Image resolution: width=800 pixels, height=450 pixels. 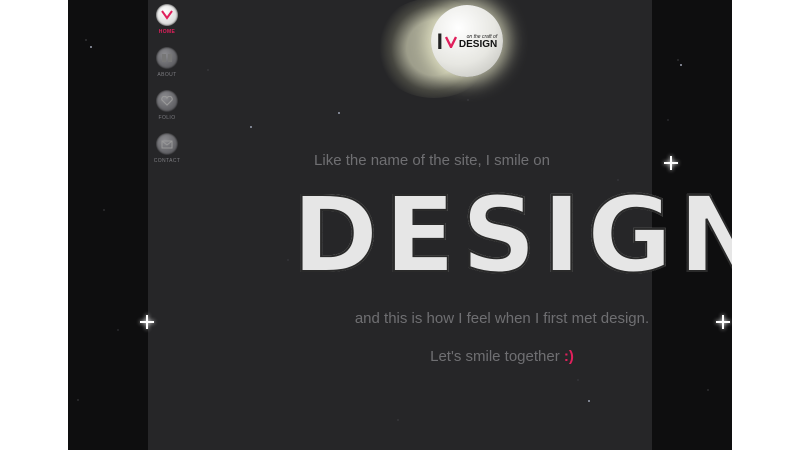 I want to click on logo-letter-i: I, so click(x=439, y=41).